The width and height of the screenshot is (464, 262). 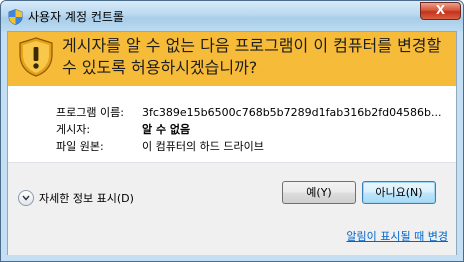 I want to click on show-details-toggle: 자세한 정보 표시(D), so click(x=76, y=198).